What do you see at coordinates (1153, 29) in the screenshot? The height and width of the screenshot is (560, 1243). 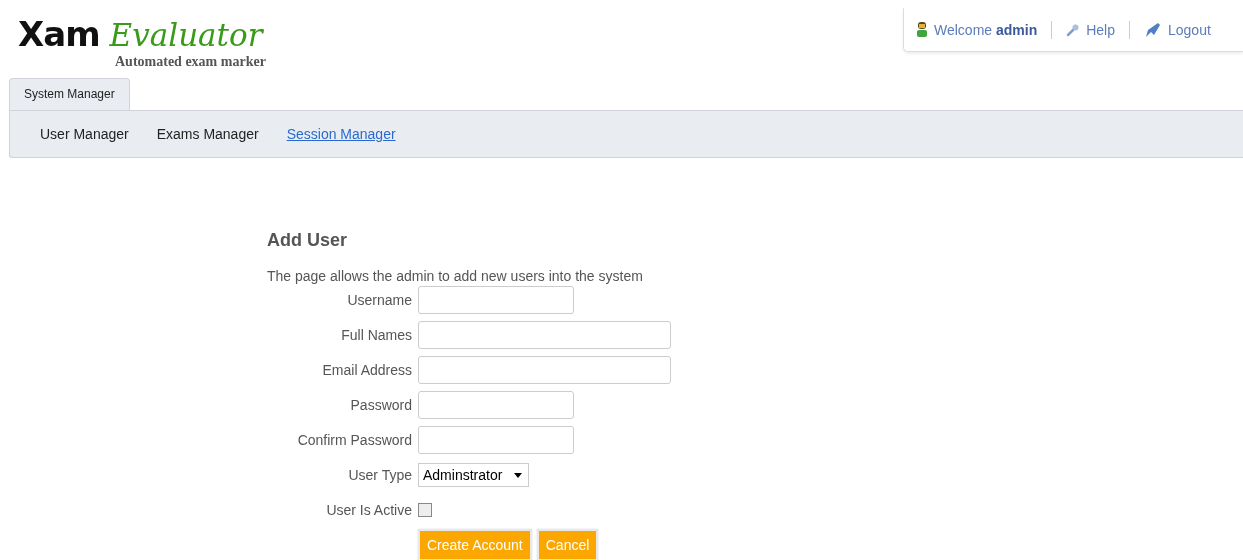 I see `plug-icon` at bounding box center [1153, 29].